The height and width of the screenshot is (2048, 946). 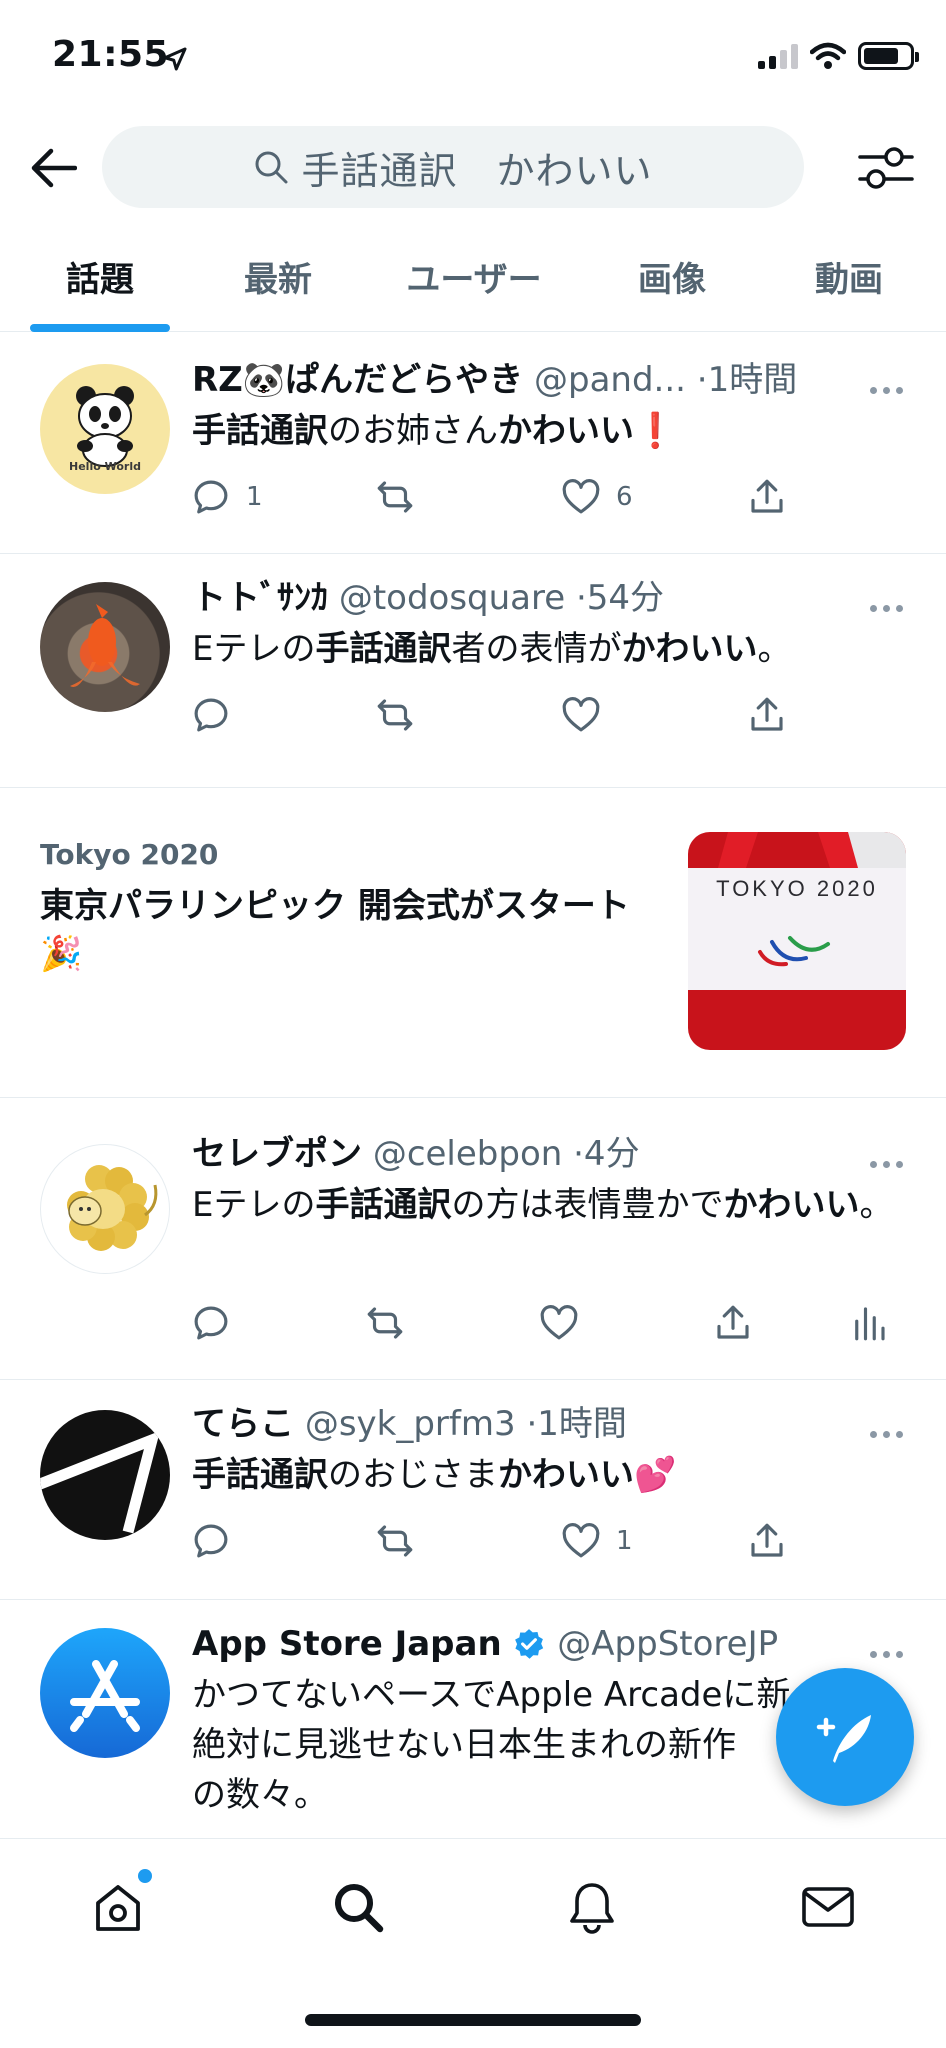 I want to click on tab-videos: 動画, so click(x=849, y=285).